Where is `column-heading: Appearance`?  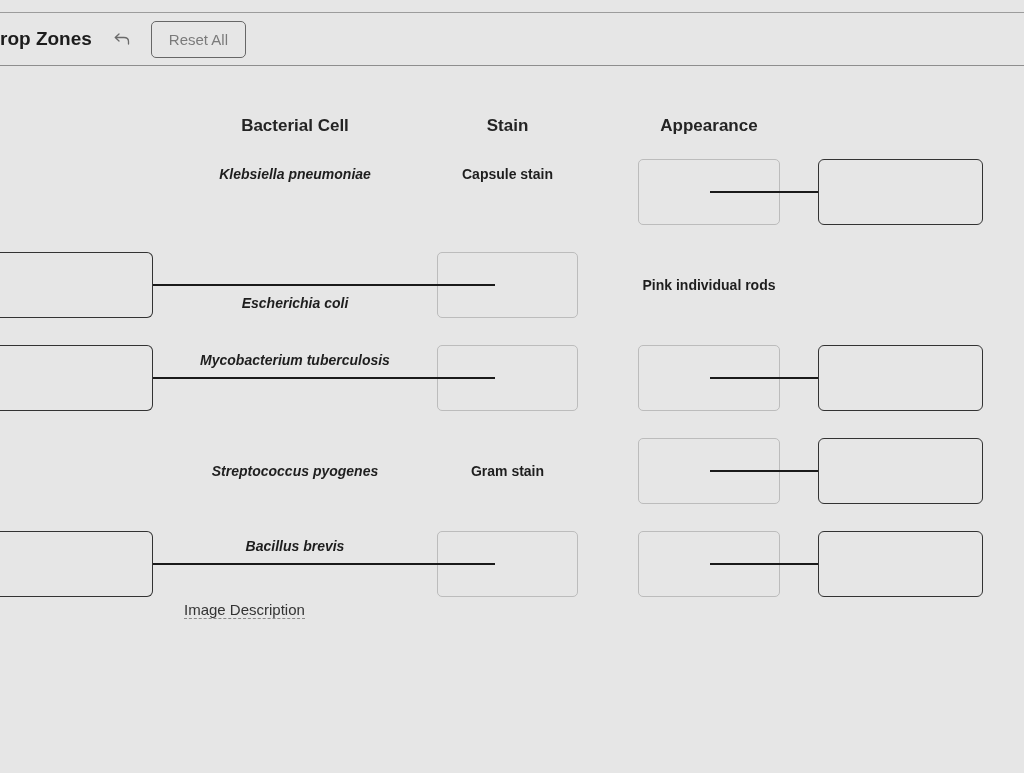 column-heading: Appearance is located at coordinates (709, 126).